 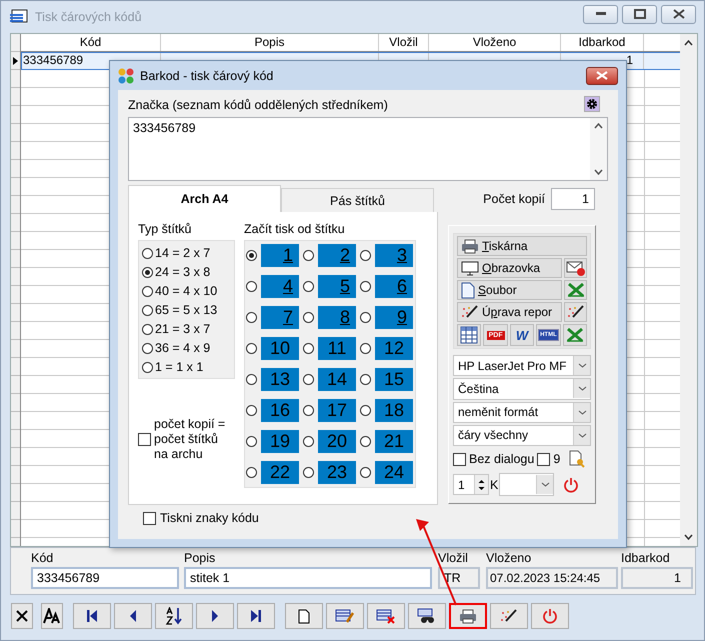 What do you see at coordinates (91, 42) in the screenshot?
I see `column-header: Kód` at bounding box center [91, 42].